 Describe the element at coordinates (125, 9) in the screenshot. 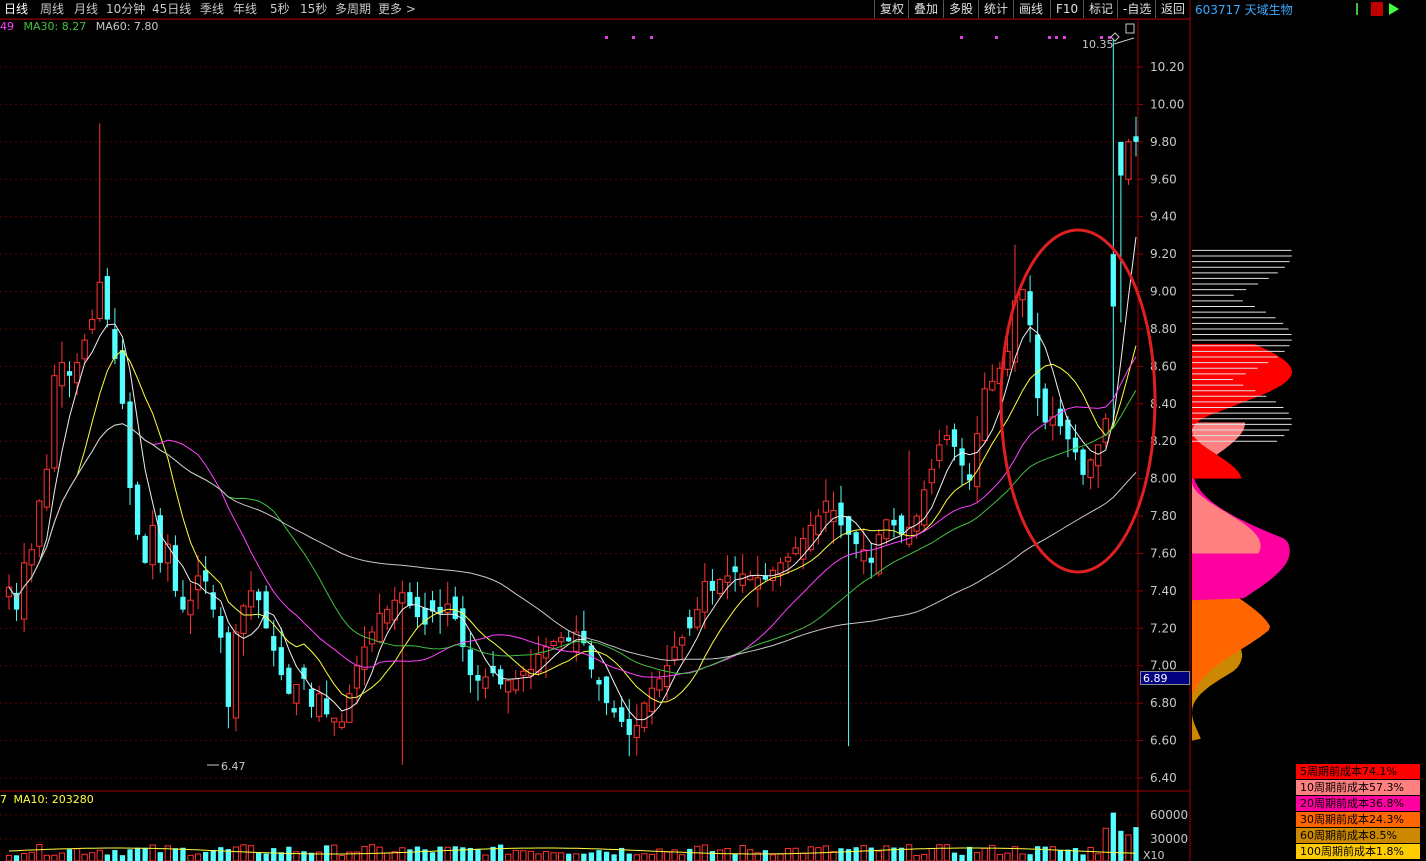

I see `period-tab-3: 10分钟` at that location.